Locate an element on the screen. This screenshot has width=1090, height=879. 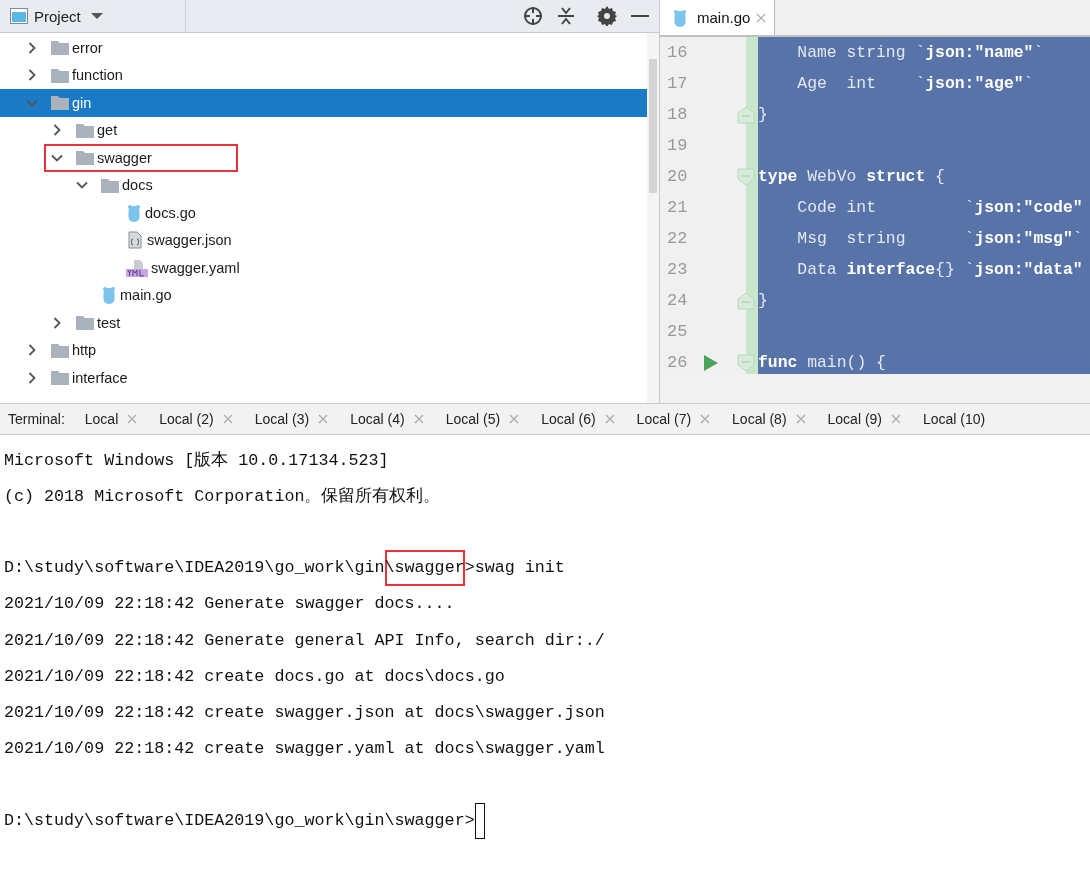
crosshair-icon is located at coordinates (533, 16).